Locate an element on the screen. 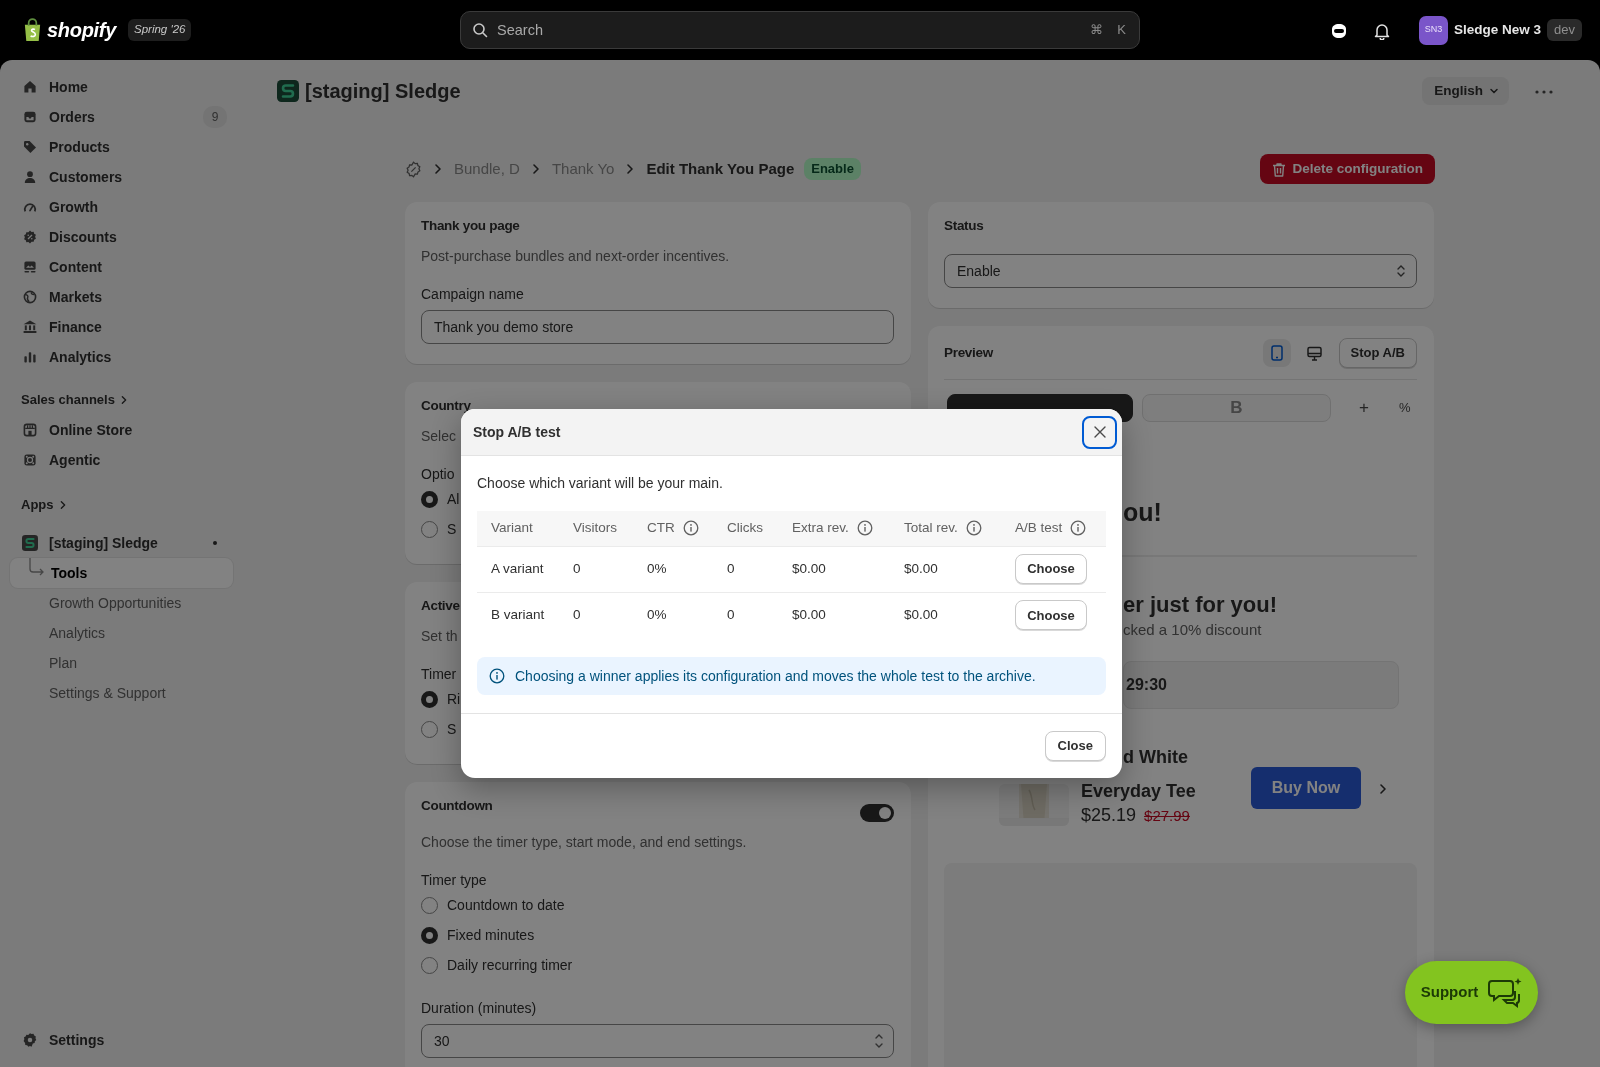 This screenshot has width=1600, height=1067. environment-badge: dev is located at coordinates (1564, 30).